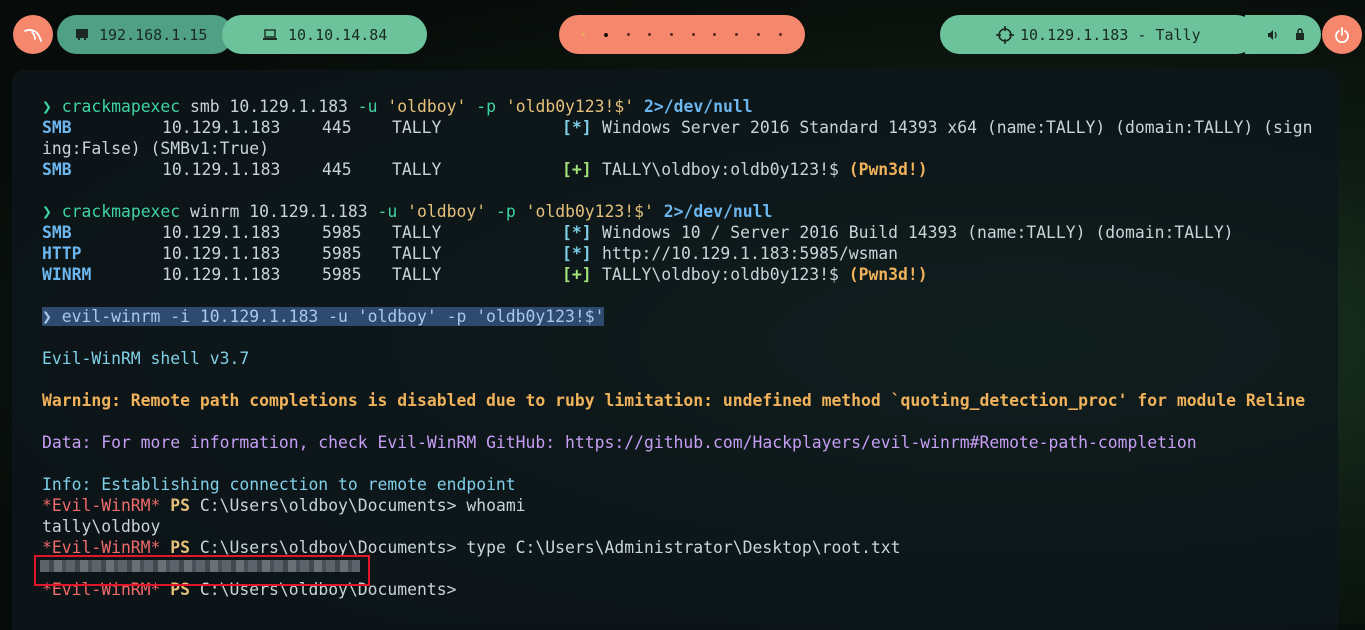  I want to click on terminal-line: ing:False) (SMBv1:True), so click(155, 148).